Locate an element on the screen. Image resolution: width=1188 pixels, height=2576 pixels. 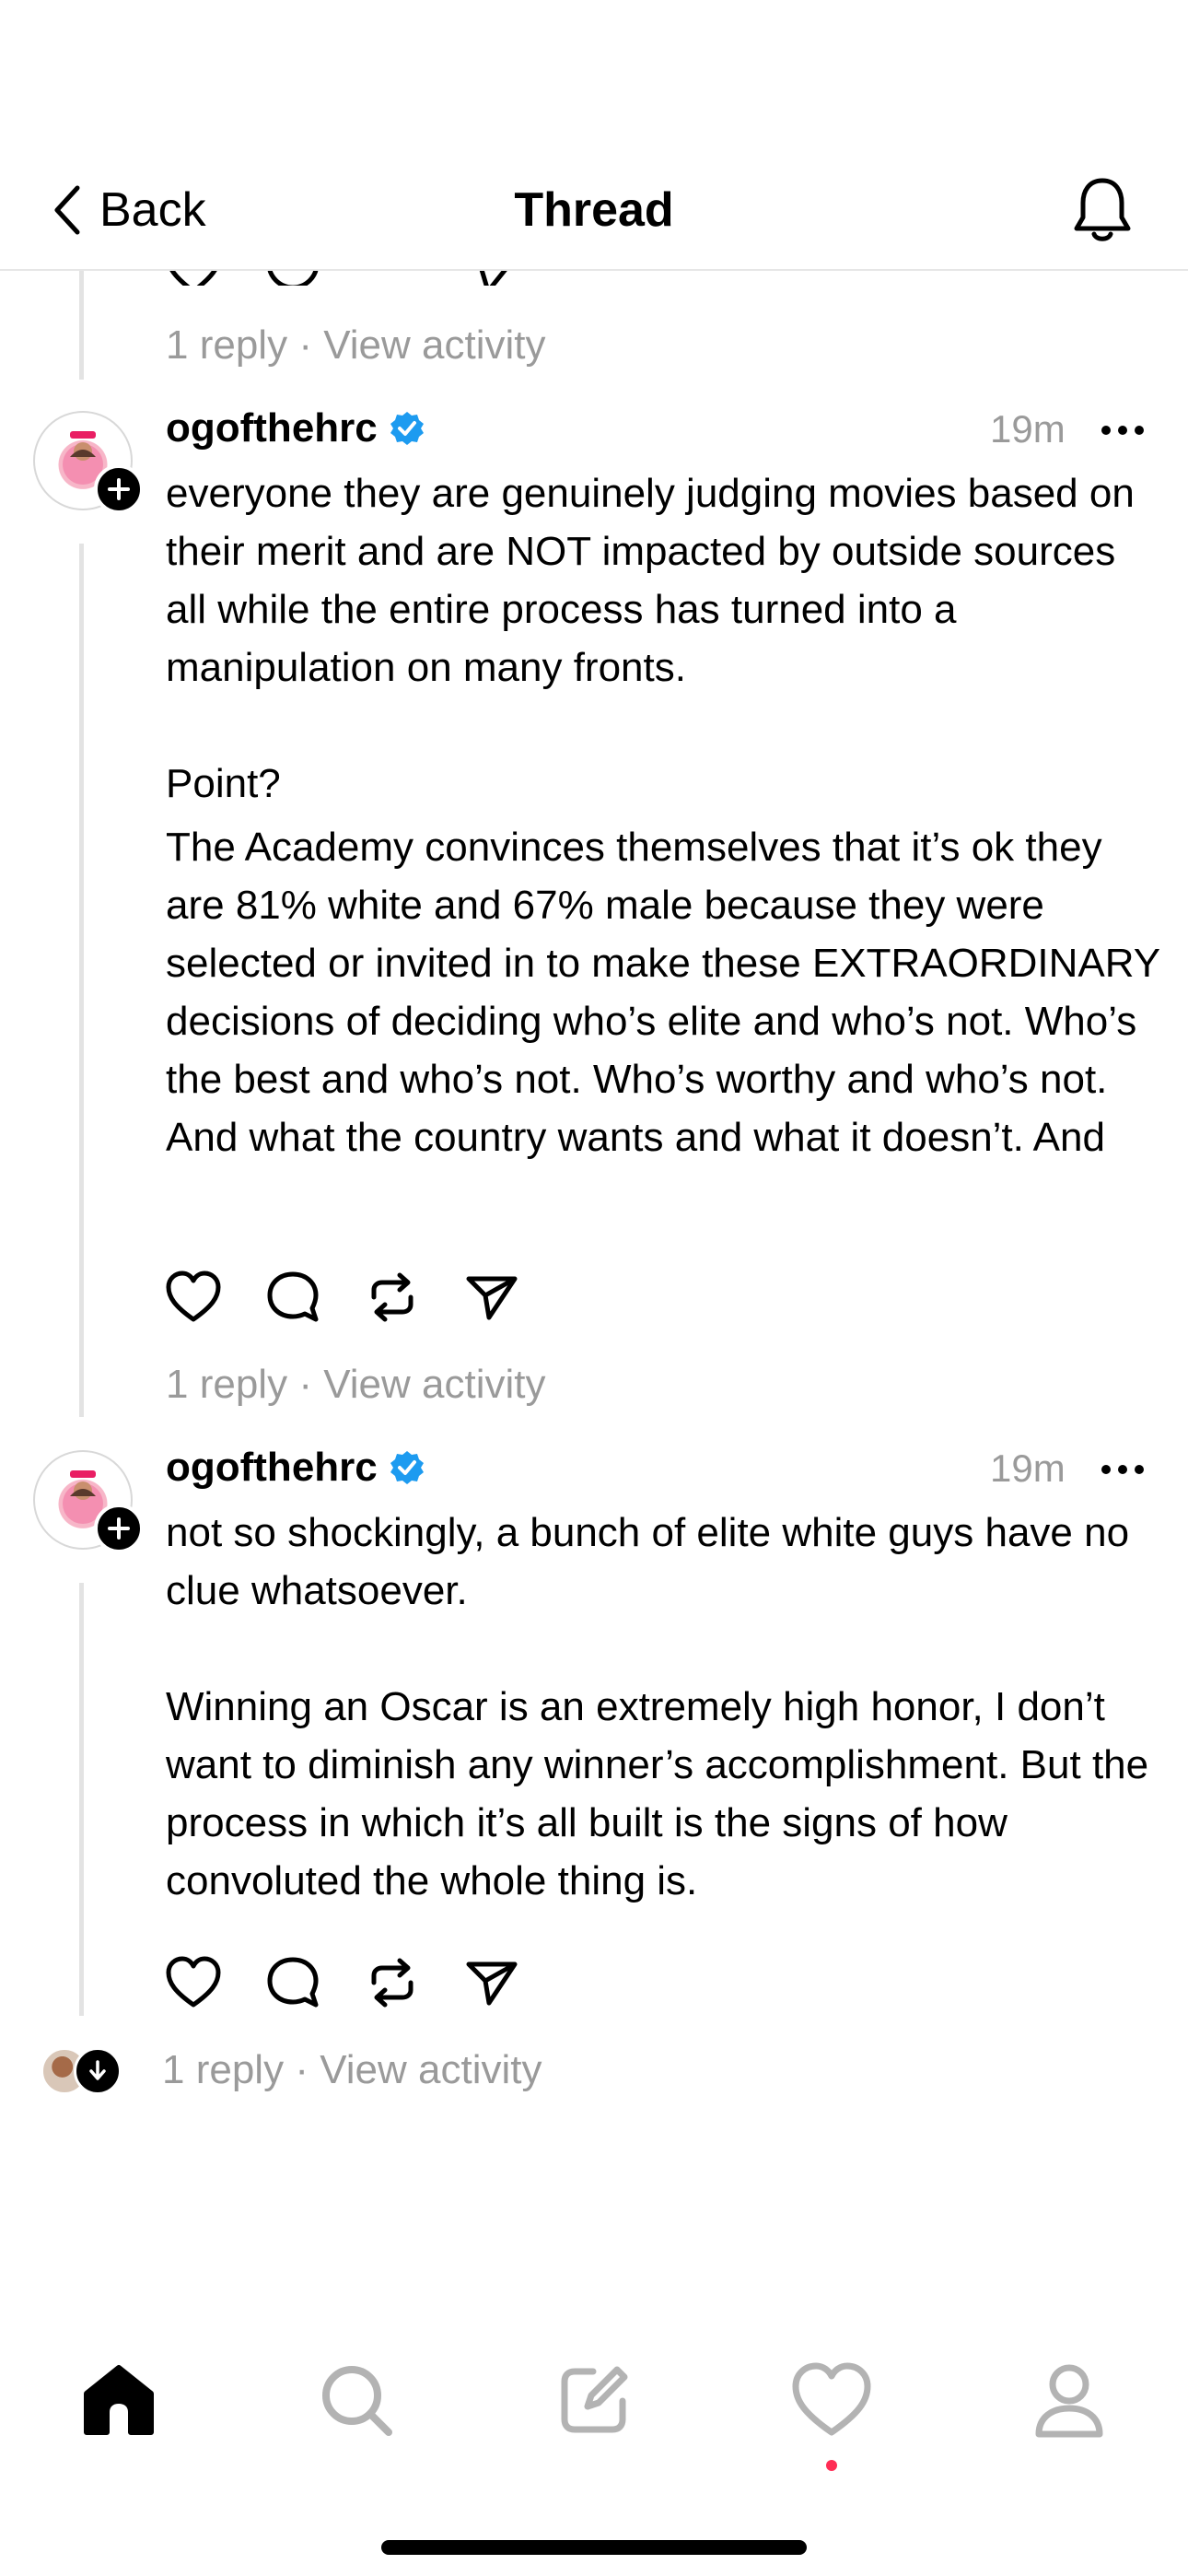
previous-post-actions is located at coordinates (350, 277).